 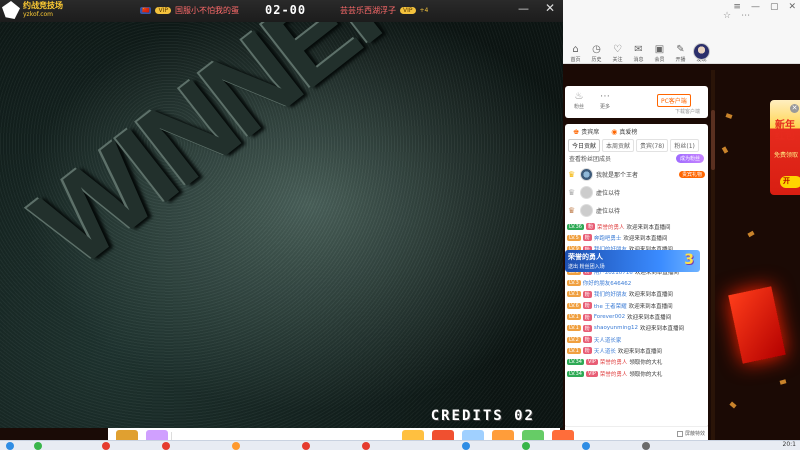 I want to click on os-taskbar: 20:1, so click(x=400, y=445).